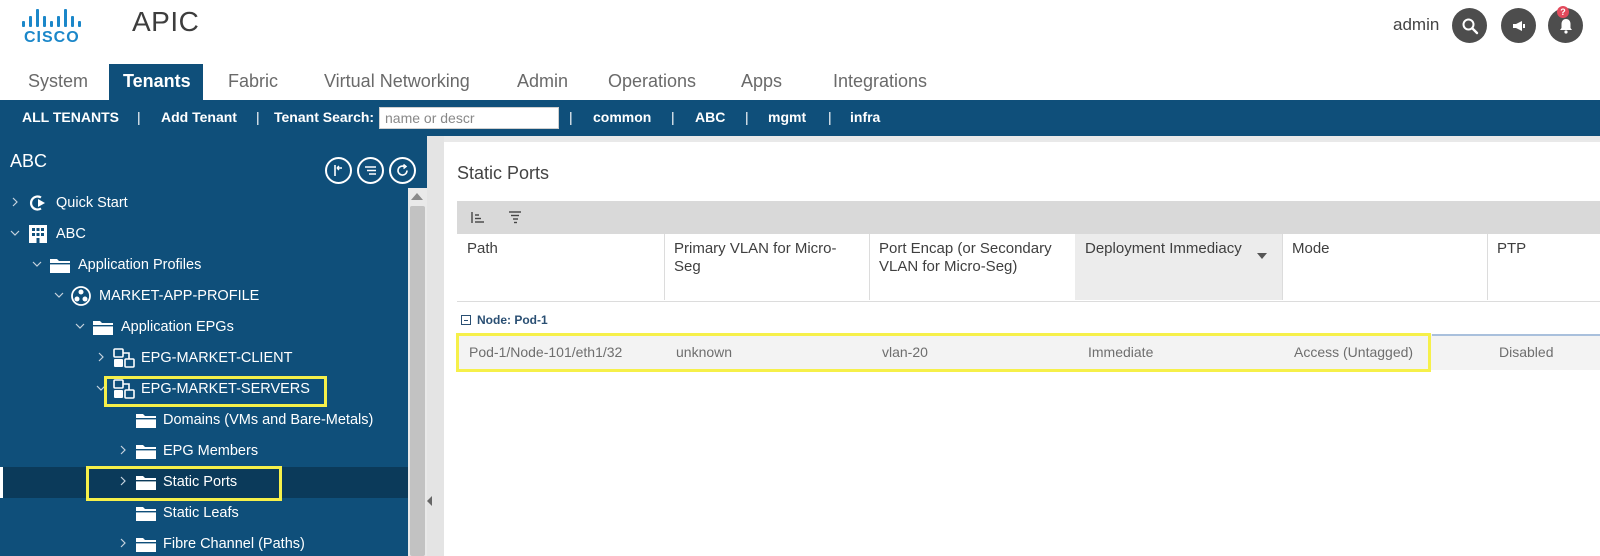  What do you see at coordinates (54, 17) in the screenshot?
I see `cisco-logo-bars-icon` at bounding box center [54, 17].